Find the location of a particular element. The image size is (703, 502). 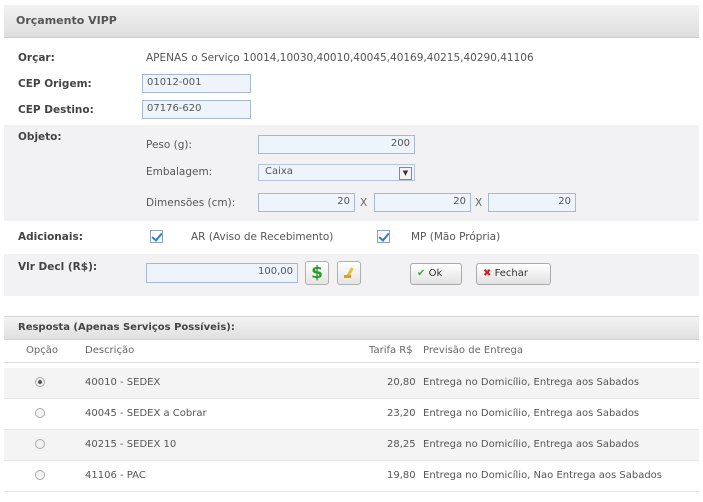

results-section-title: Resposta (Apenas Serviços Possíveis): is located at coordinates (351, 328).